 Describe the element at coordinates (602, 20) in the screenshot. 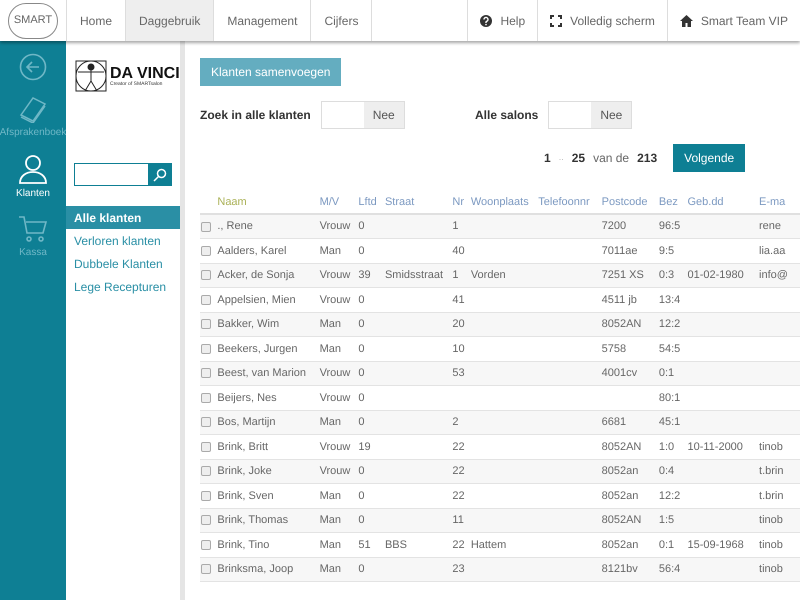

I see `nav-action-button: Volledig scherm` at that location.